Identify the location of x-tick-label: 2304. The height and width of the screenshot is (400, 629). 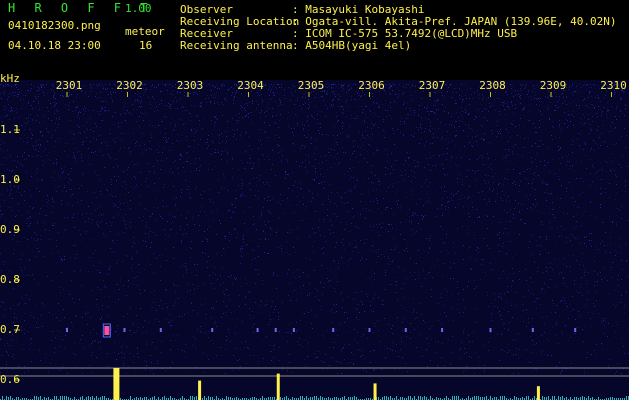
(250, 85).